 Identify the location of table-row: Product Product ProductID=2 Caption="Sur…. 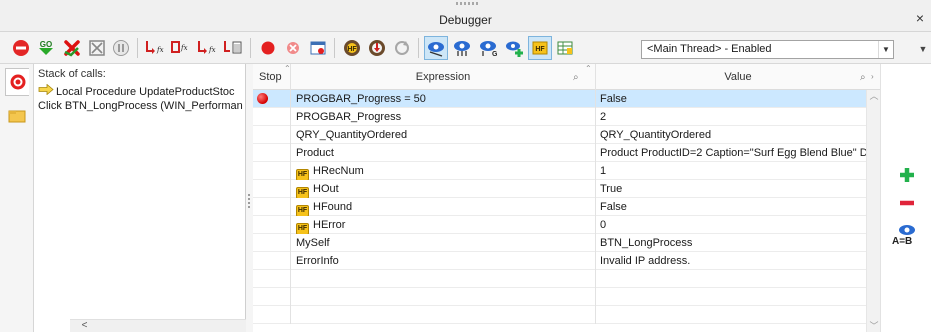
(566, 153).